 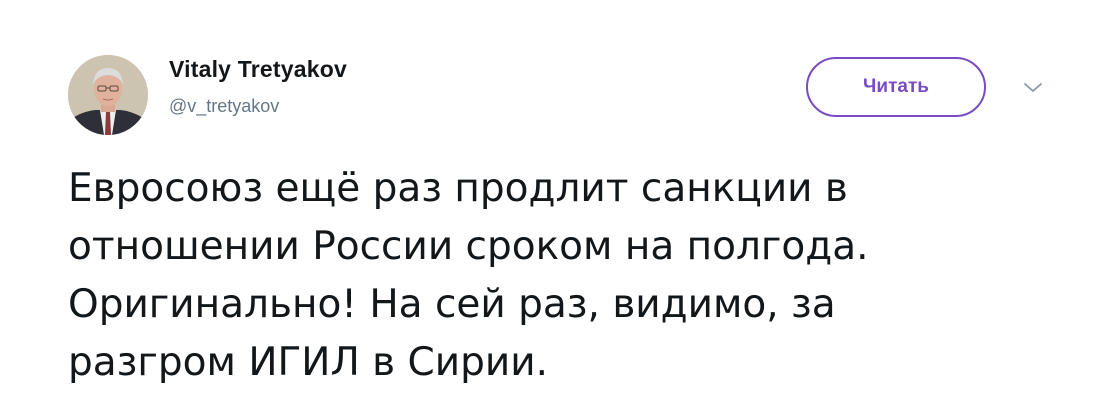 I want to click on tweet-text-line: Оригинально! На сей раз, видимо, за, so click(x=452, y=304).